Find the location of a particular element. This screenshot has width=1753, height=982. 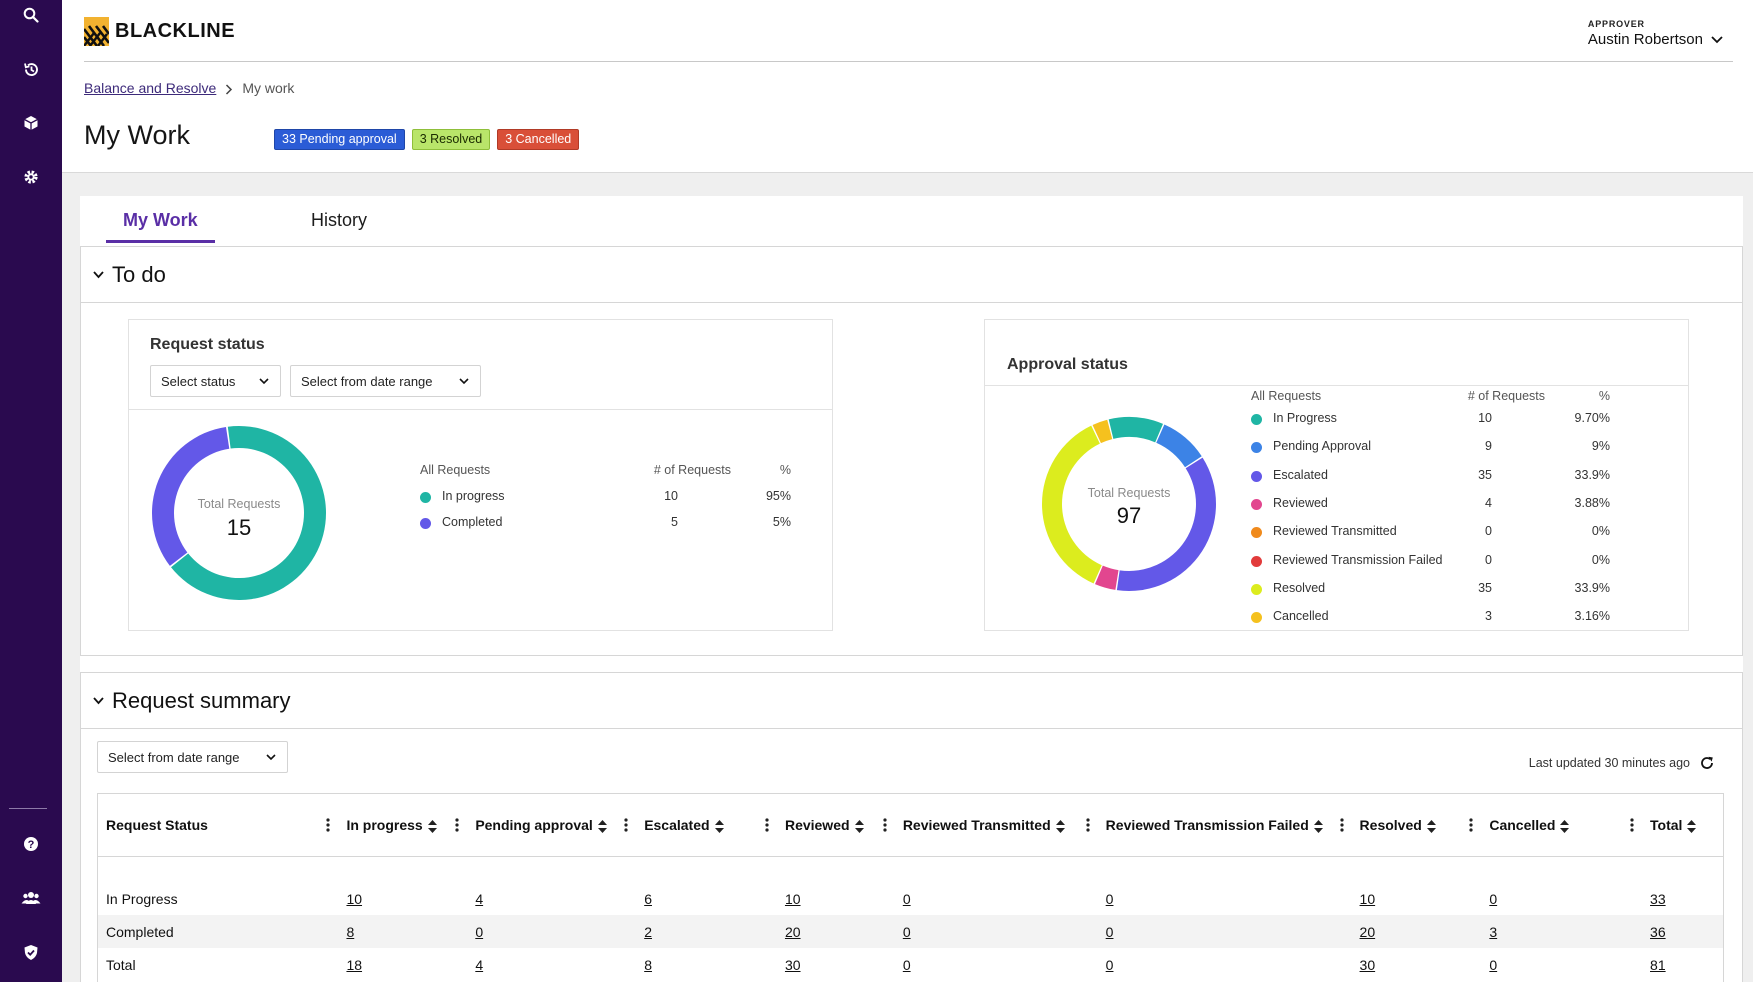

column-header: Pending approval is located at coordinates (552, 825).